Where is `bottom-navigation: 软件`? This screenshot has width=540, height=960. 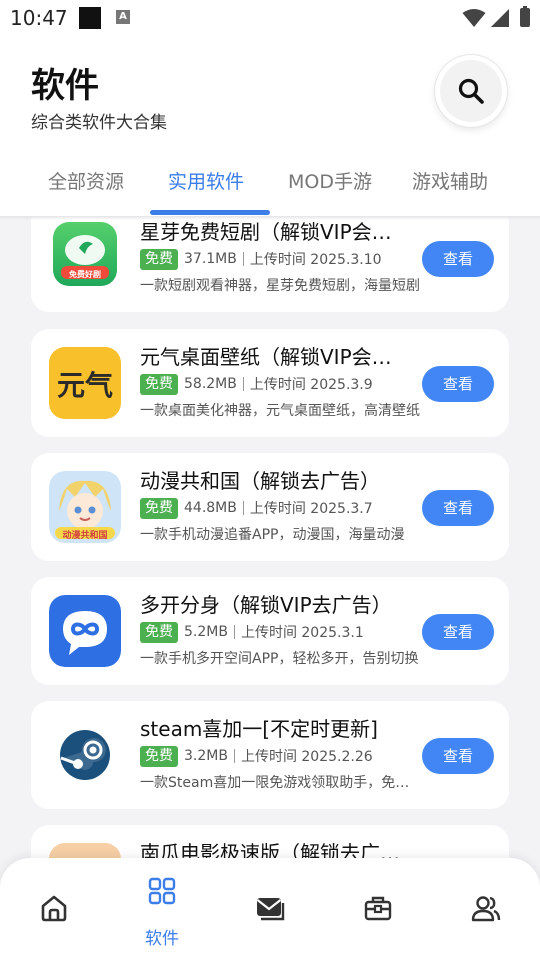 bottom-navigation: 软件 is located at coordinates (270, 909).